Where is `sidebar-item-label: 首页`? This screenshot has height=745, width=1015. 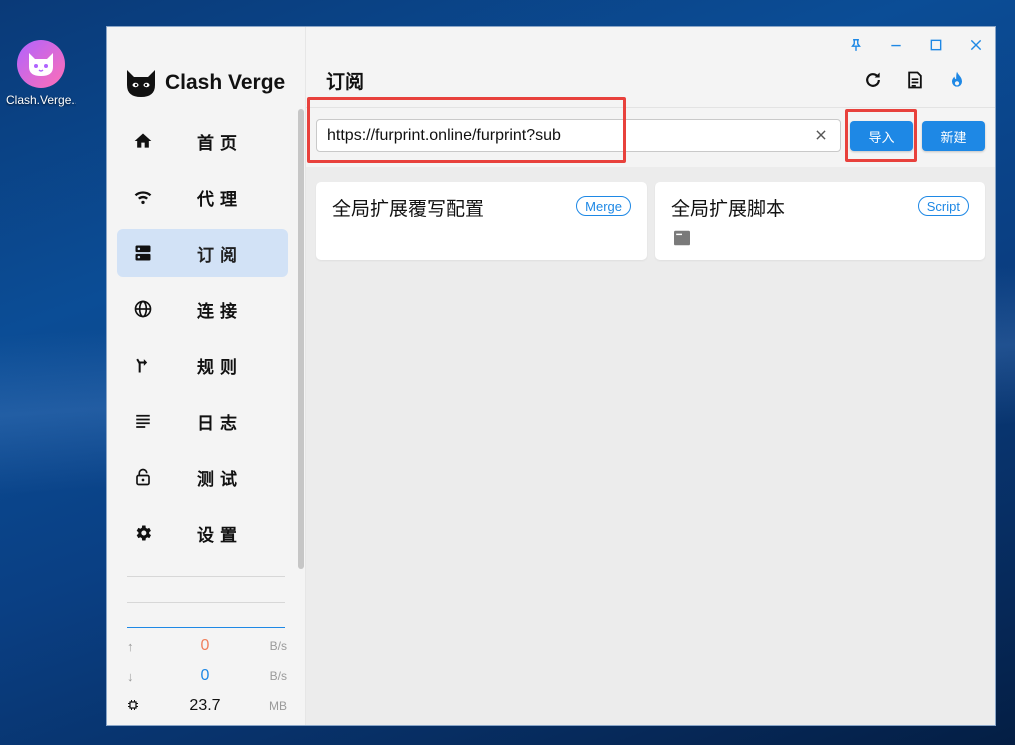
sidebar-item-label: 首页 is located at coordinates (220, 143).